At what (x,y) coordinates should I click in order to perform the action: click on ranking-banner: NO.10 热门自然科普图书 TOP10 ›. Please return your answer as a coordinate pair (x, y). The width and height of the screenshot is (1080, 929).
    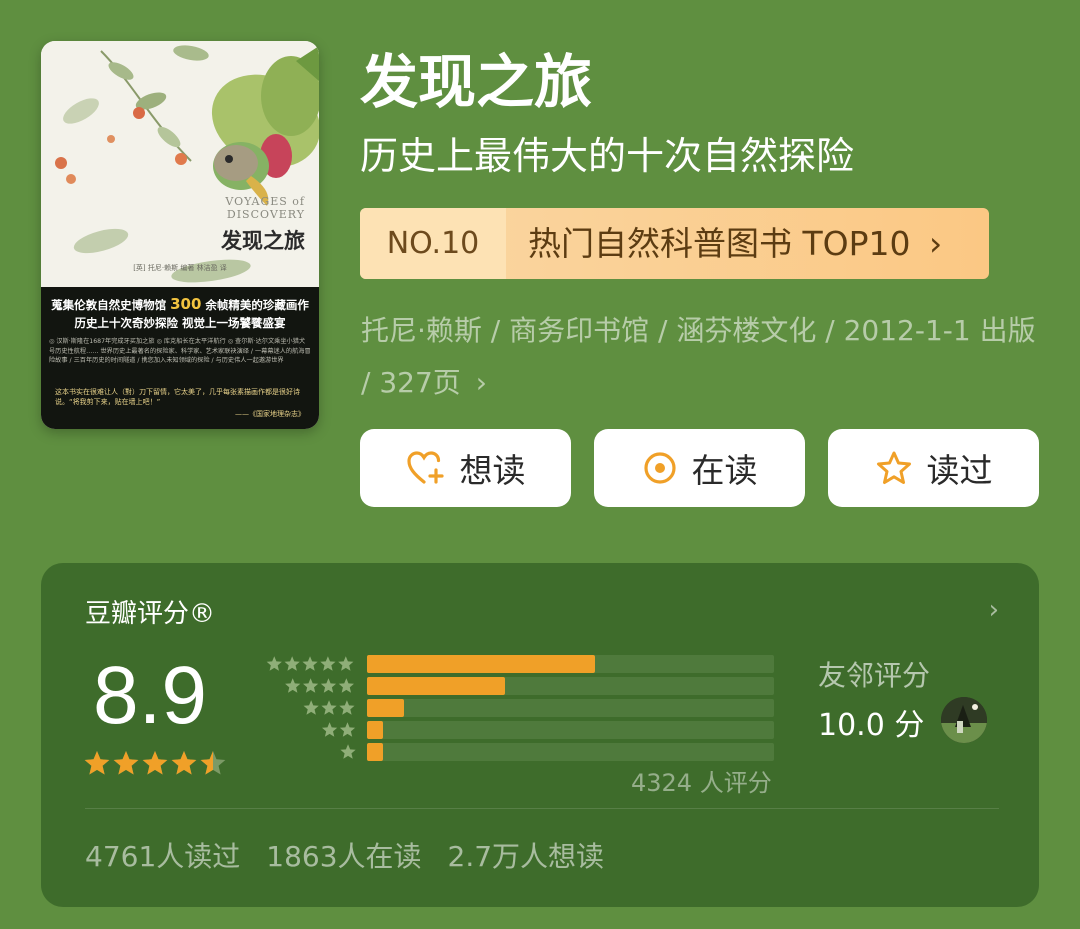
    Looking at the image, I should click on (674, 243).